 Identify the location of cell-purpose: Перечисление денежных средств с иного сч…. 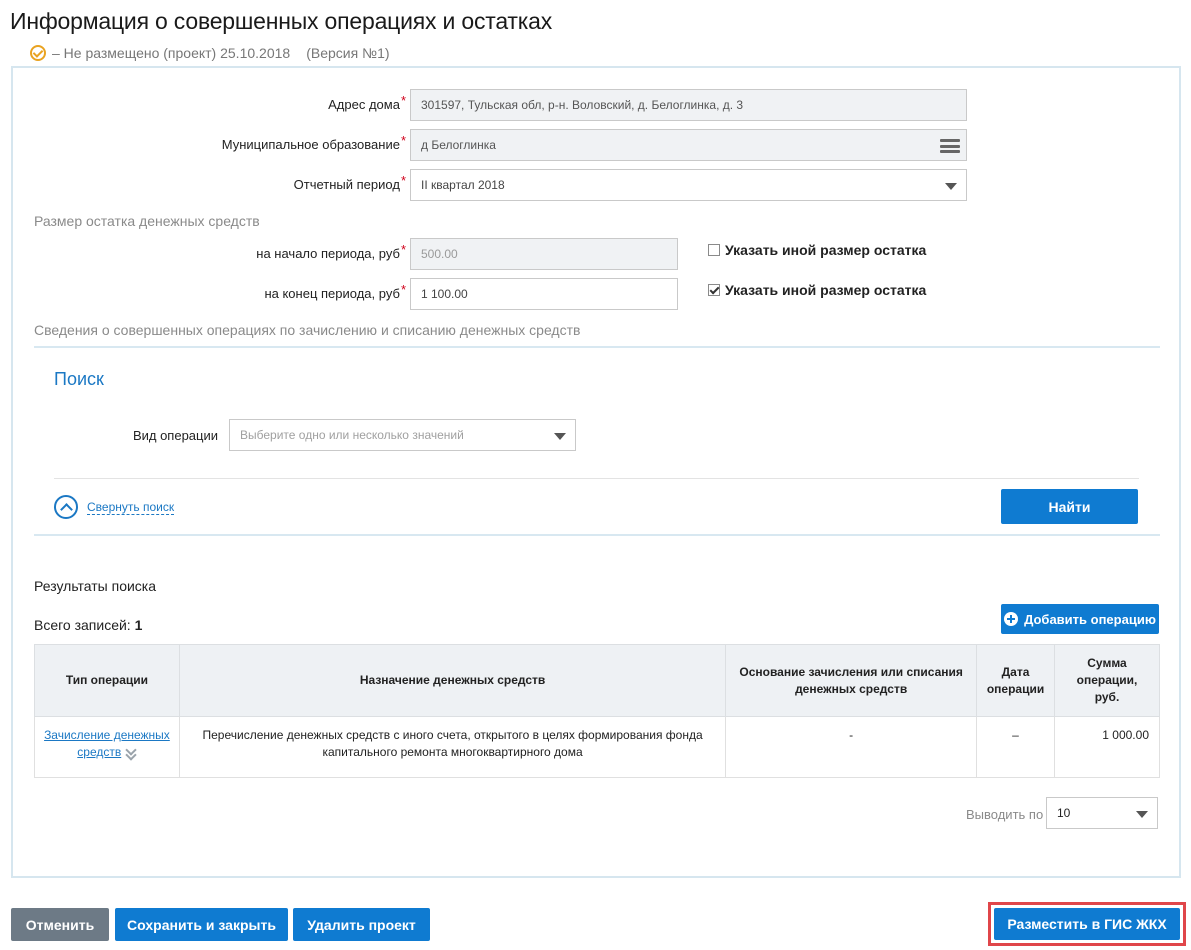
(452, 747).